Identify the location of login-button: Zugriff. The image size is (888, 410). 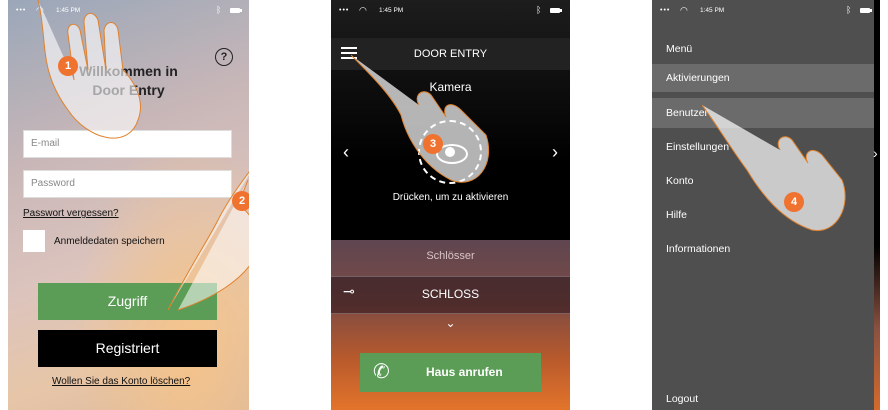
(127, 301).